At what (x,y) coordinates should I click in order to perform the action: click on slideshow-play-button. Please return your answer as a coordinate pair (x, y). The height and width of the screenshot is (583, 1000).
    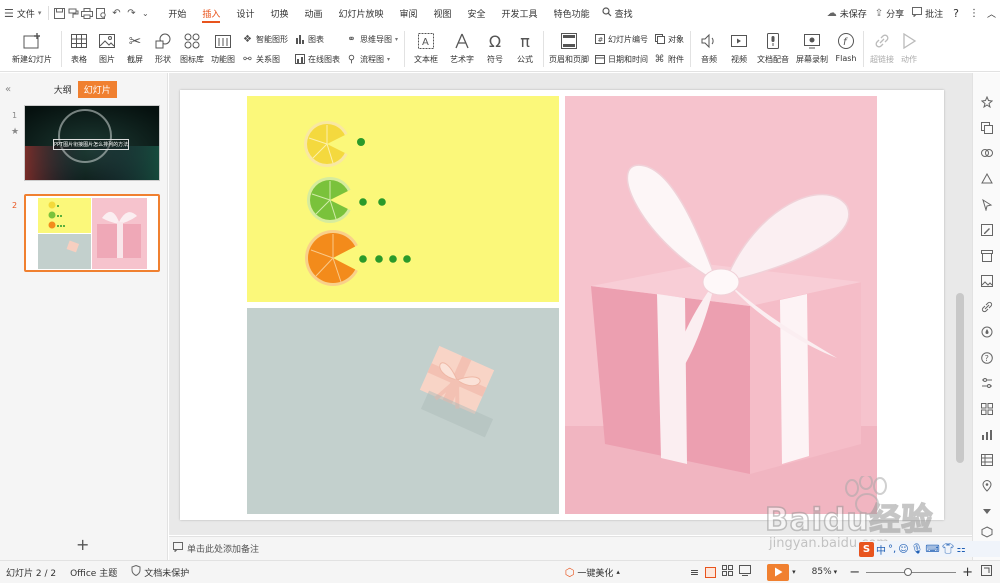
    Looking at the image, I should click on (778, 572).